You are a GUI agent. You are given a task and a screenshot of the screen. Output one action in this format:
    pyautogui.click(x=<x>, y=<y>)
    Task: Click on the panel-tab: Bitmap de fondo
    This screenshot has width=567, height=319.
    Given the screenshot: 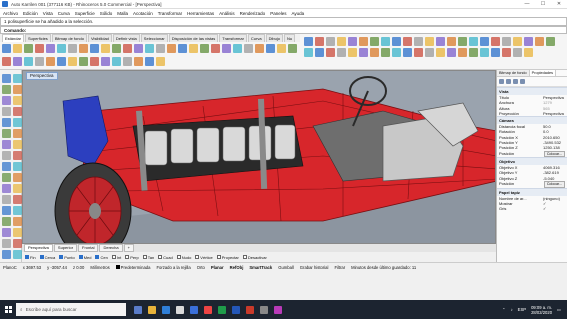 What is the action you would take?
    pyautogui.click(x=513, y=73)
    